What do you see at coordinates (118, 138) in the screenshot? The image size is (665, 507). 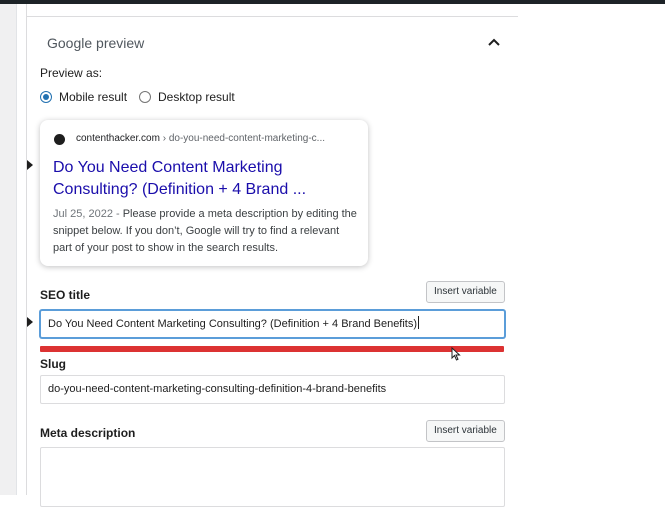 I see `snippet-site: contenthacker.com` at bounding box center [118, 138].